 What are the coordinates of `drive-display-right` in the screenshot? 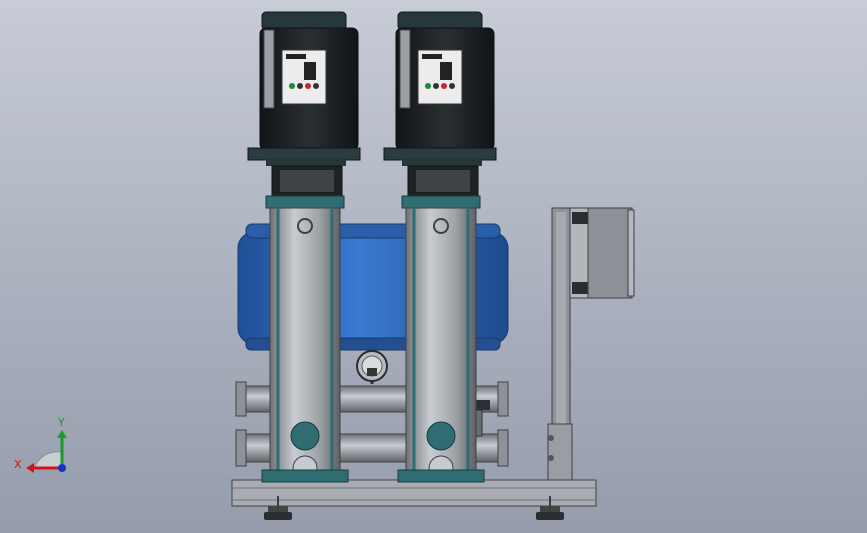 It's located at (440, 77).